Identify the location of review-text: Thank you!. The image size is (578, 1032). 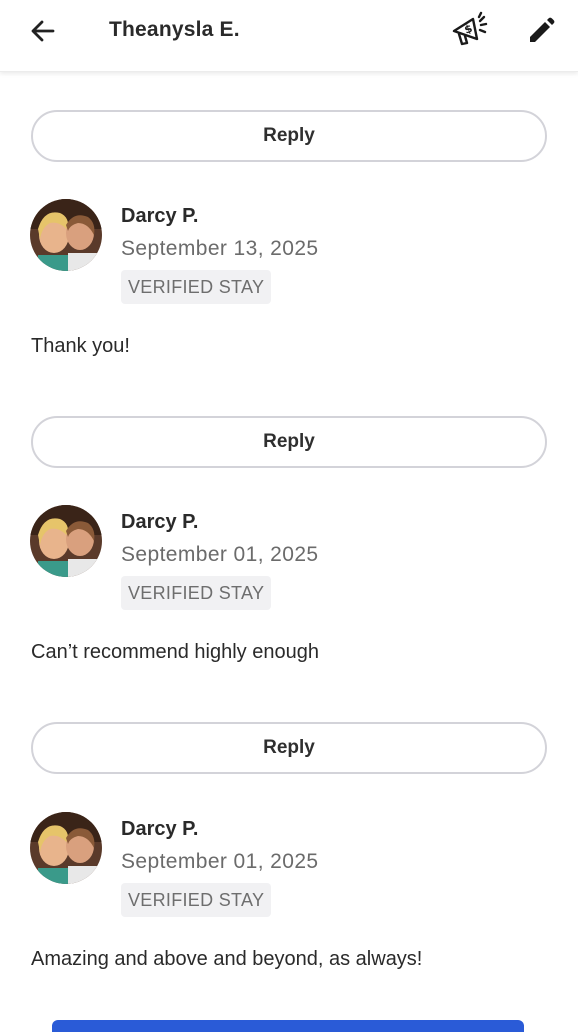
(80, 346).